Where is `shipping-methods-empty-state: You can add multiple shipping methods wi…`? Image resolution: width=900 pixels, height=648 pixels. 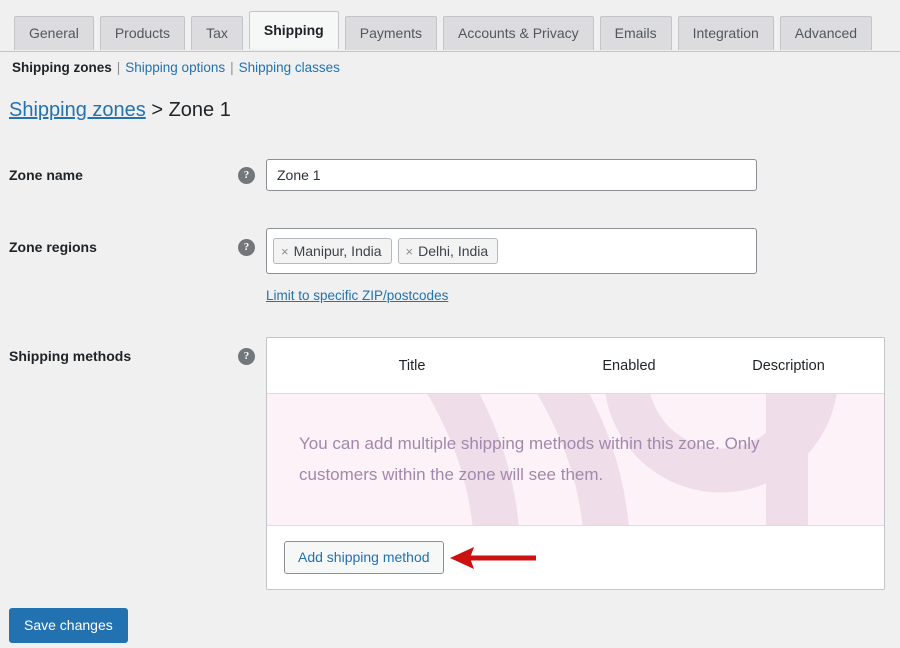 shipping-methods-empty-state: You can add multiple shipping methods wi… is located at coordinates (575, 460).